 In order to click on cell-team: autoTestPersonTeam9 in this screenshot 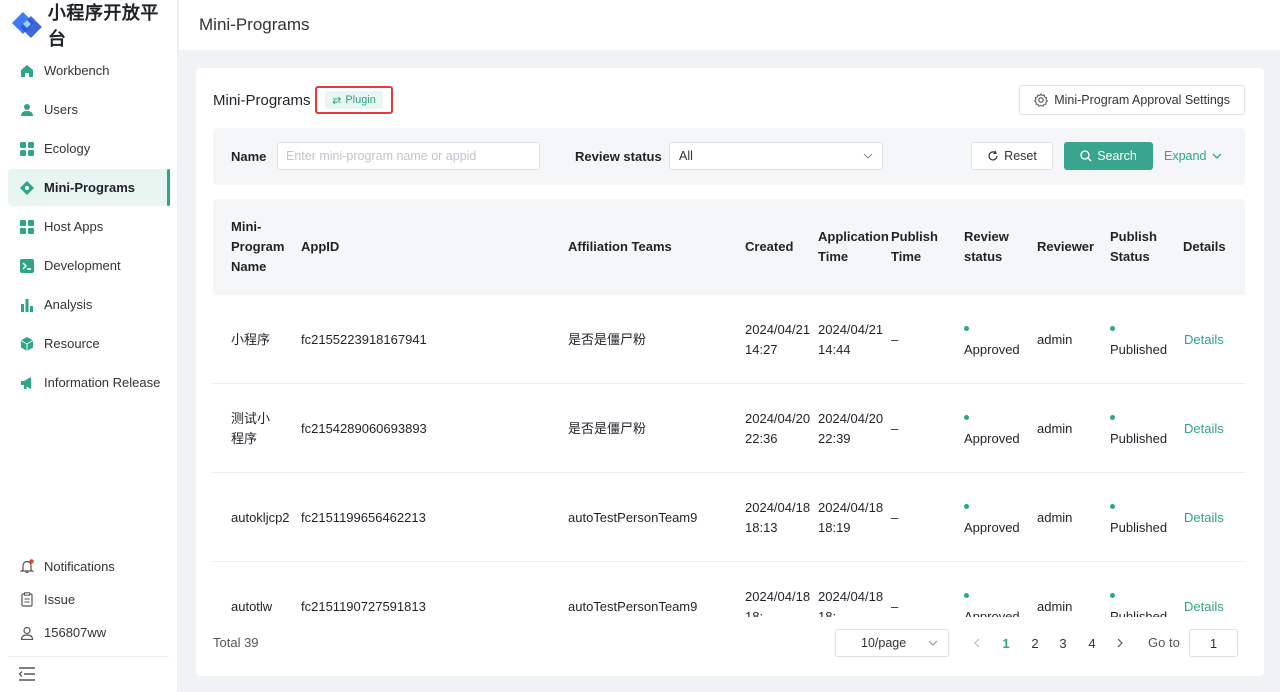, I will do `click(633, 606)`.